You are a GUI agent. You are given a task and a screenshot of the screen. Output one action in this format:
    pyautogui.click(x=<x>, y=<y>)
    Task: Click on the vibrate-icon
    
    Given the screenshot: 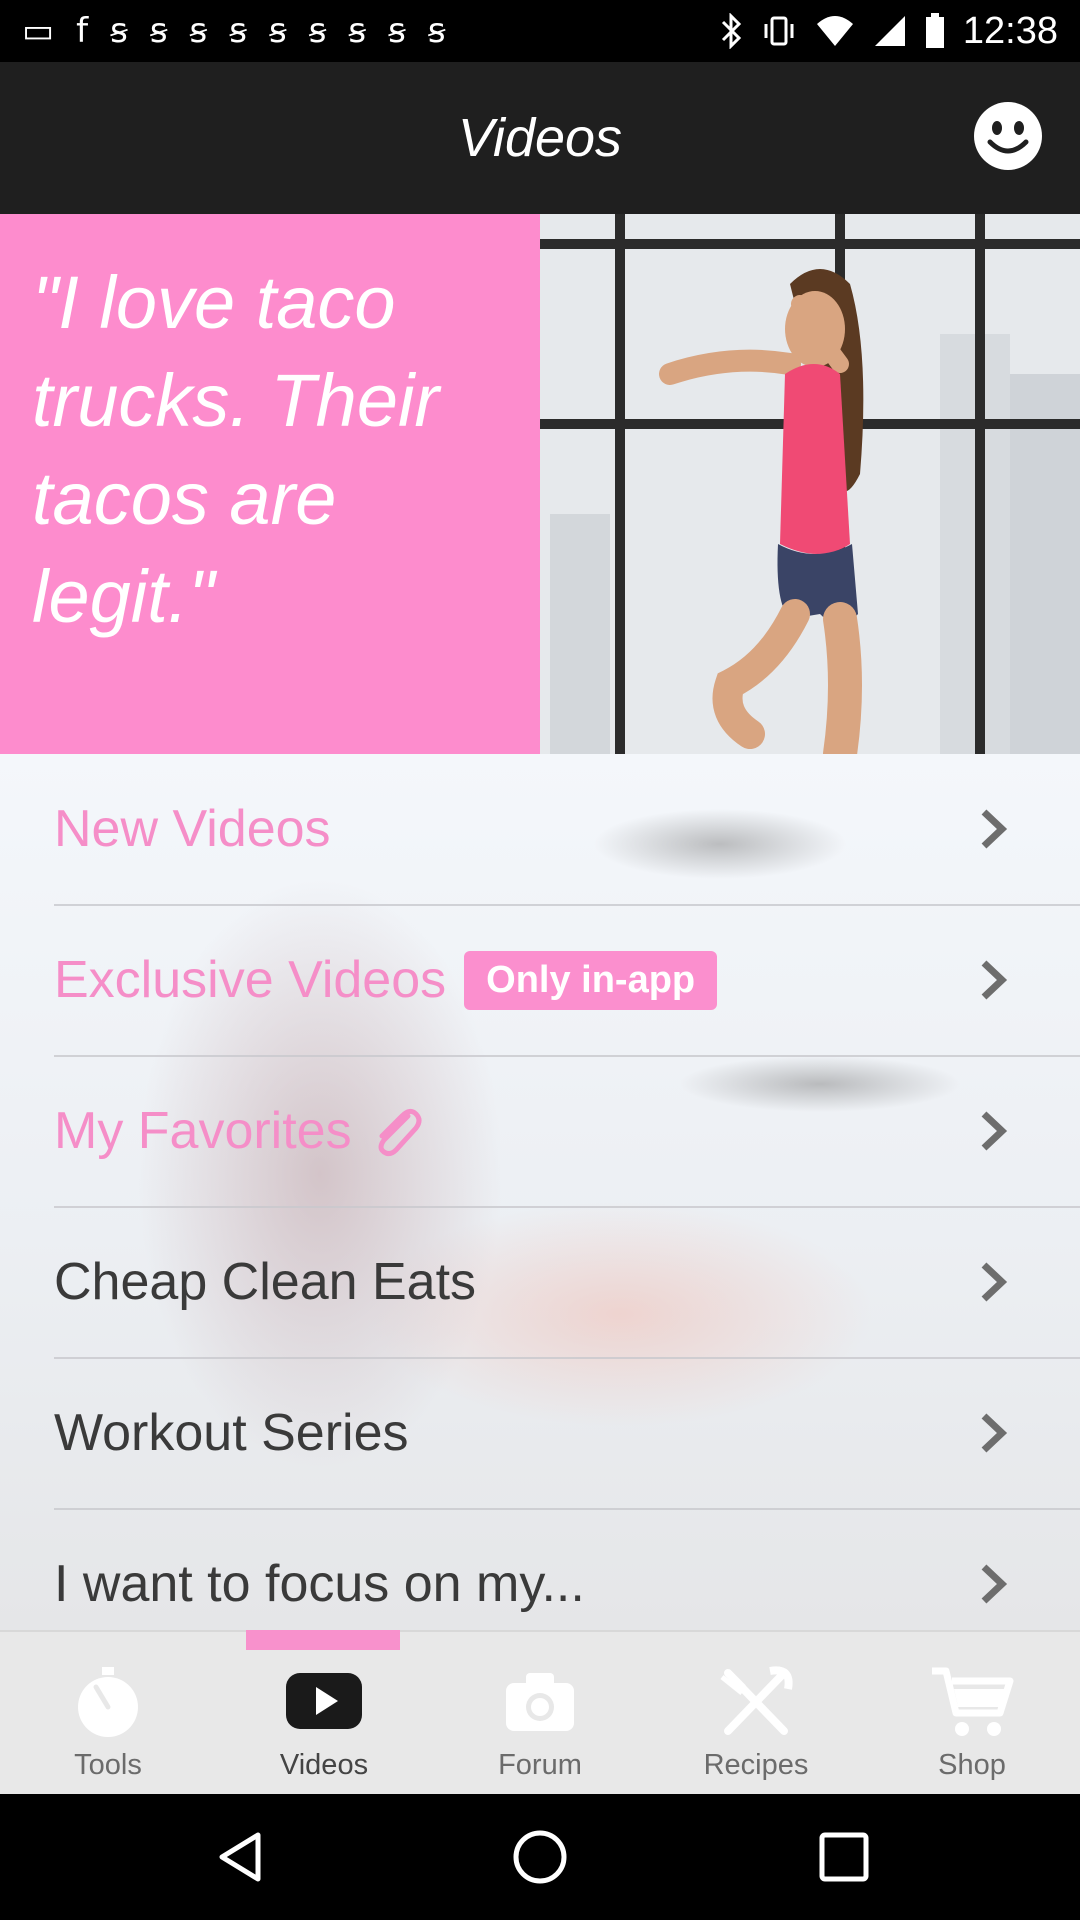 What is the action you would take?
    pyautogui.click(x=779, y=31)
    